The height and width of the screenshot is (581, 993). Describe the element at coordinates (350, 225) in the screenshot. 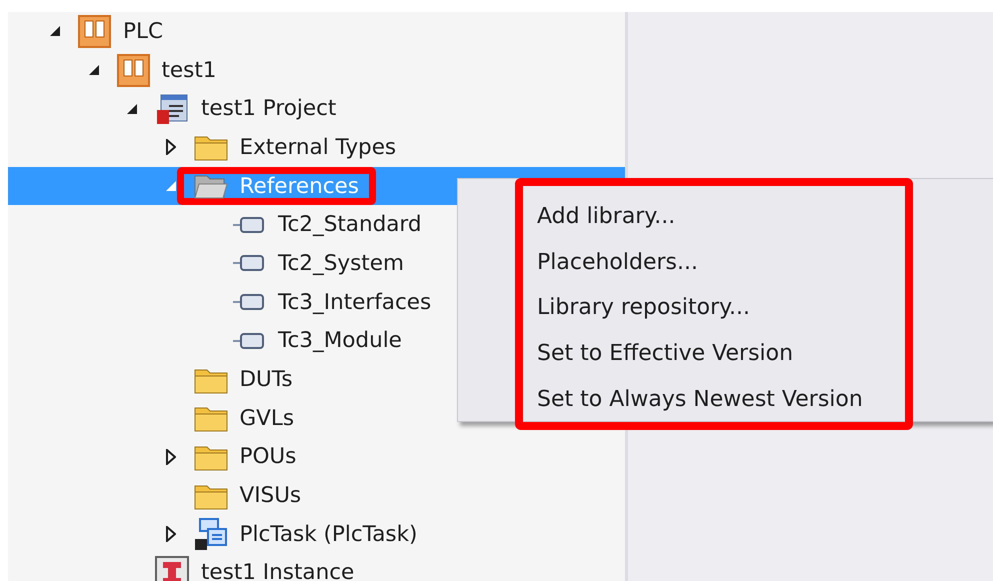

I see `tree-item-label: Tc2_Standard` at that location.